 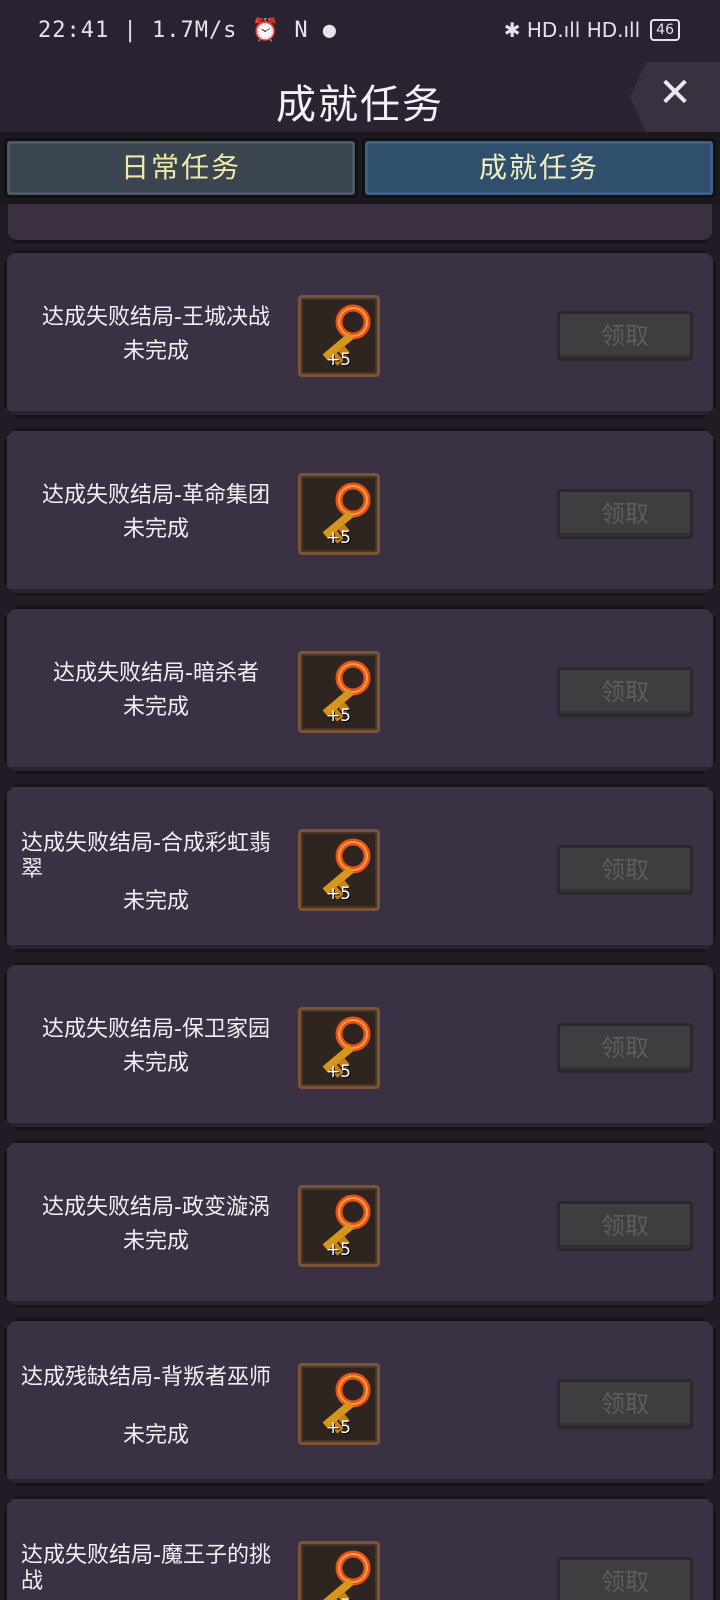 I want to click on battery-icon: 46, so click(x=665, y=30).